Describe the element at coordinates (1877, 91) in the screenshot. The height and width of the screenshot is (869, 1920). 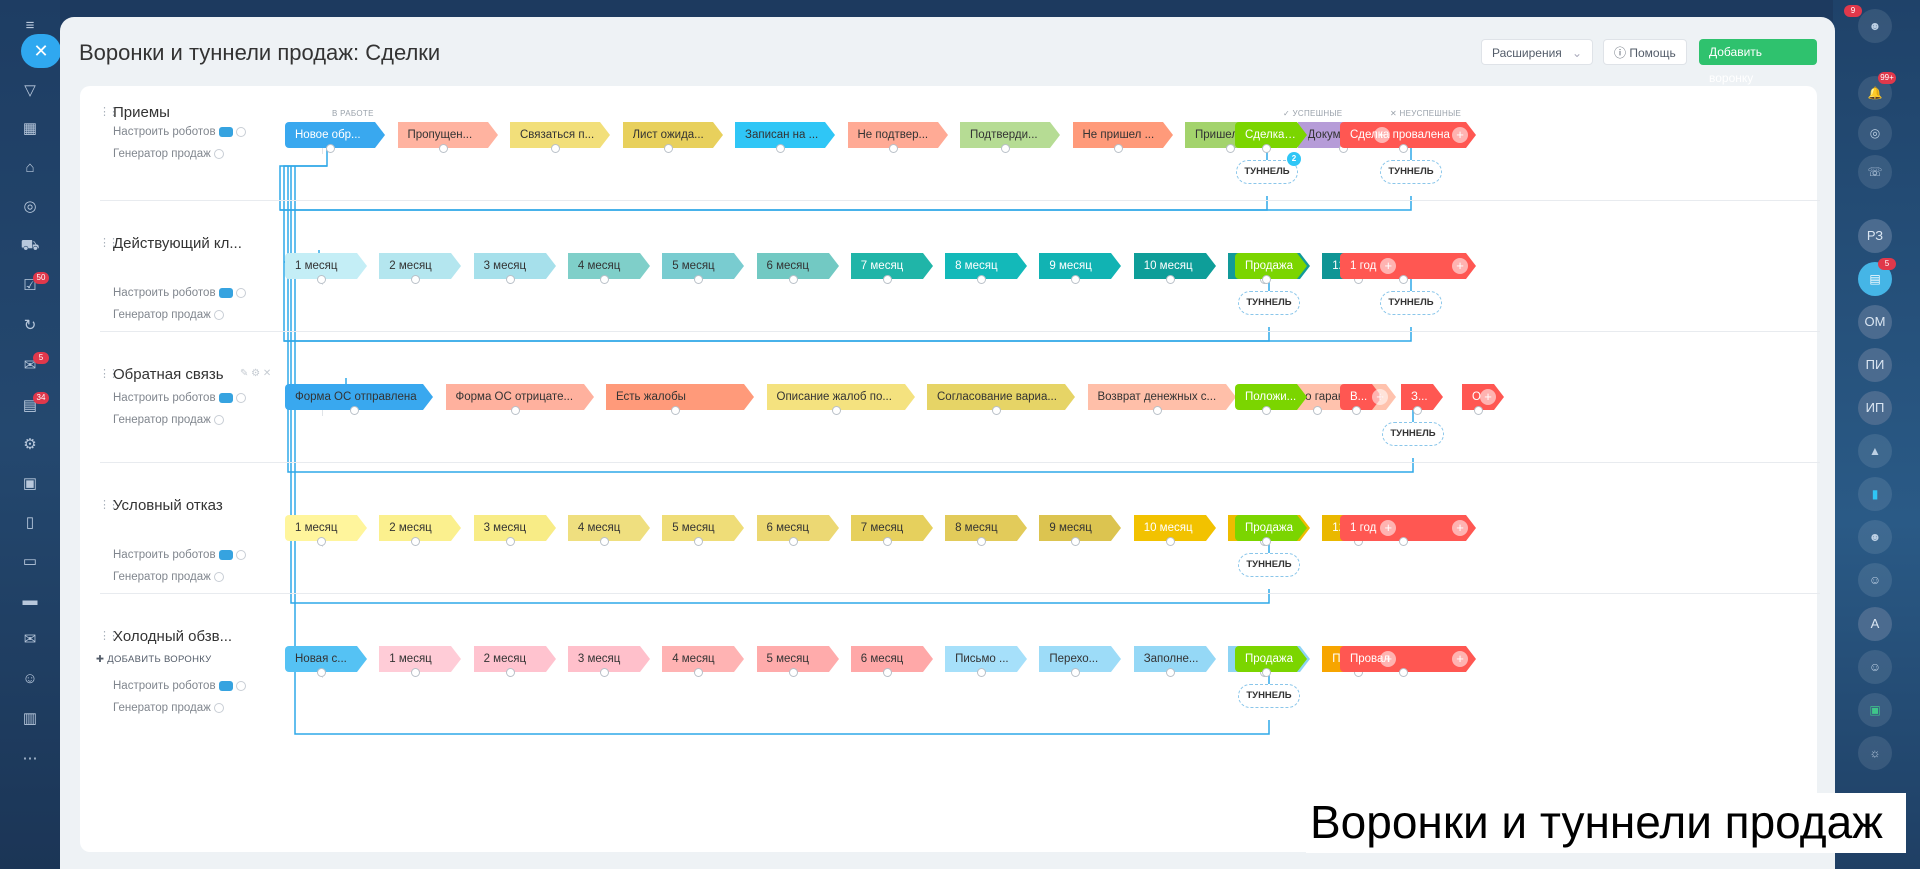
I see `bell-icon: 🔔 99+` at that location.